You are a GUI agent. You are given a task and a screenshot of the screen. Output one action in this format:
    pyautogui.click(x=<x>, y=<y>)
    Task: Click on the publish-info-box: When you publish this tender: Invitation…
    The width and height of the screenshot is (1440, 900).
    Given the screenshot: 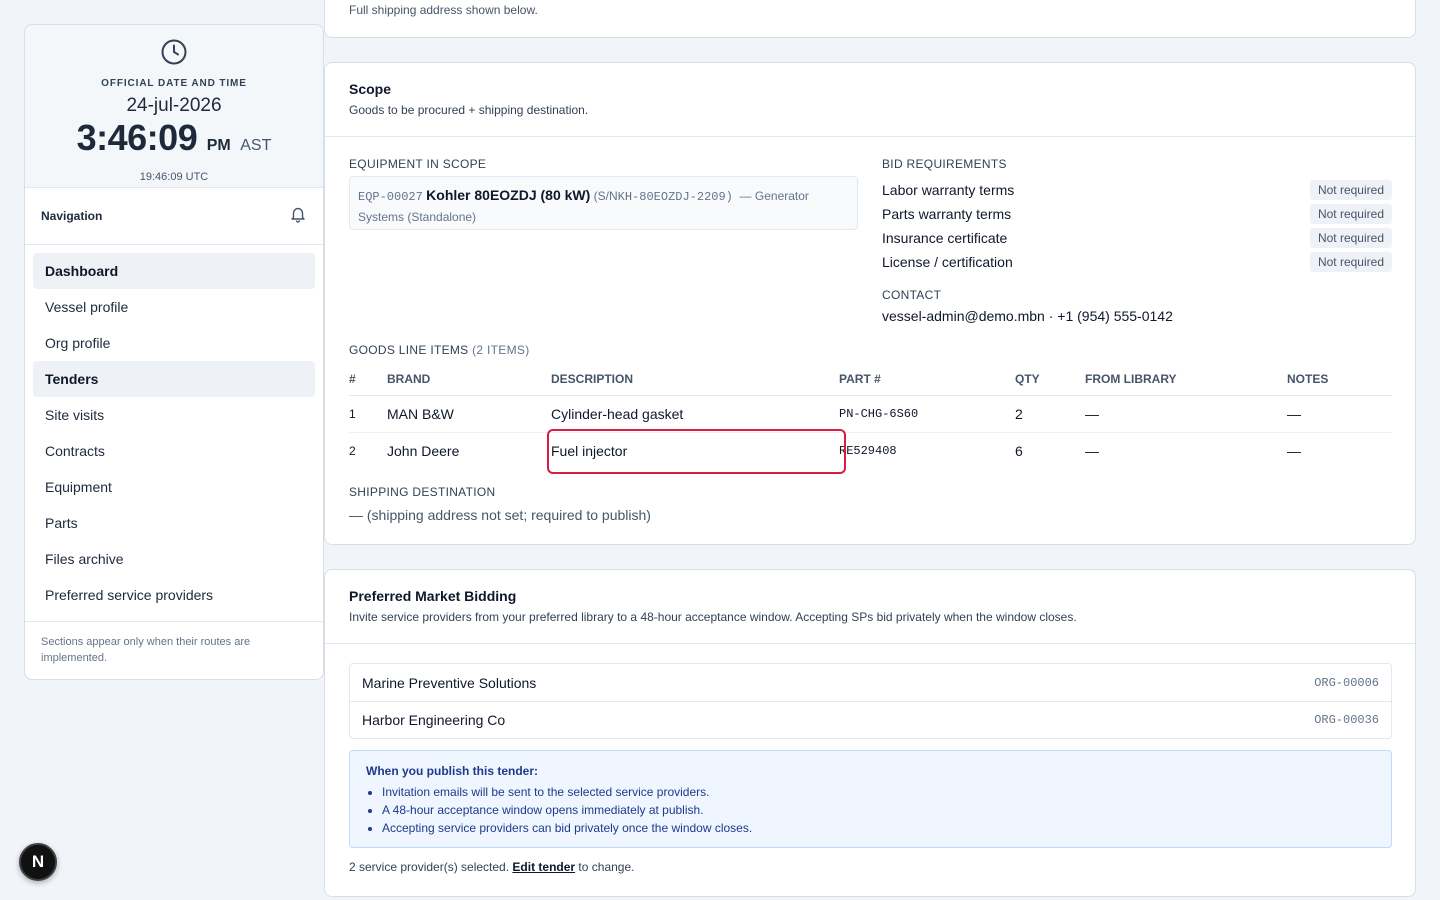 What is the action you would take?
    pyautogui.click(x=870, y=799)
    